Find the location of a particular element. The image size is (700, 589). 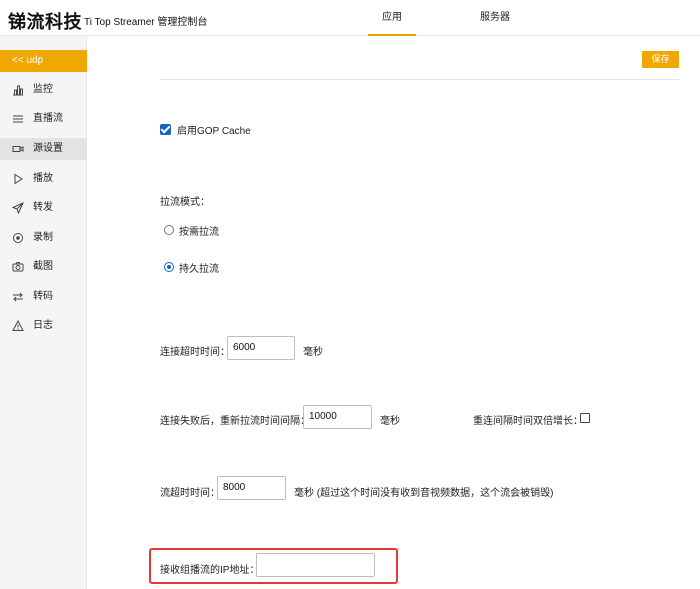

brand-logo: 锑流科技 is located at coordinates (45, 22).